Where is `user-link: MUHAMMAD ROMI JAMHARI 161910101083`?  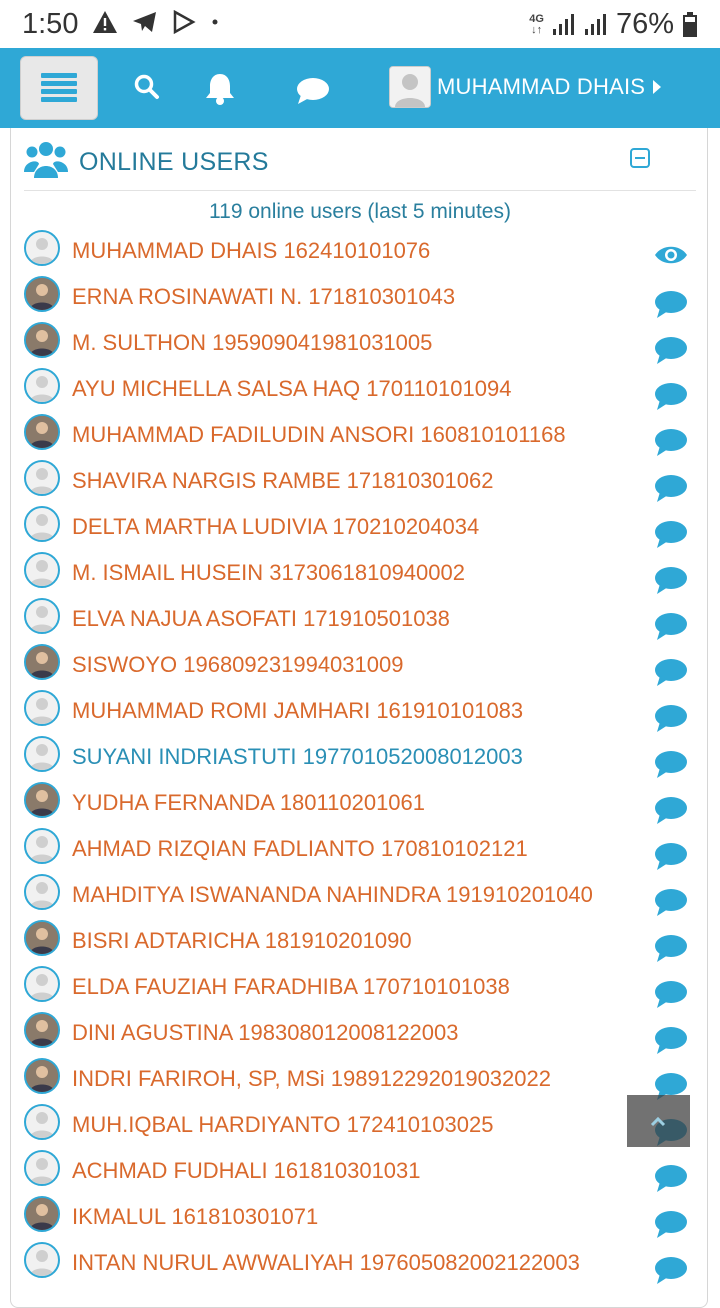
user-link: MUHAMMAD ROMI JAMHARI 161910101083 is located at coordinates (297, 711).